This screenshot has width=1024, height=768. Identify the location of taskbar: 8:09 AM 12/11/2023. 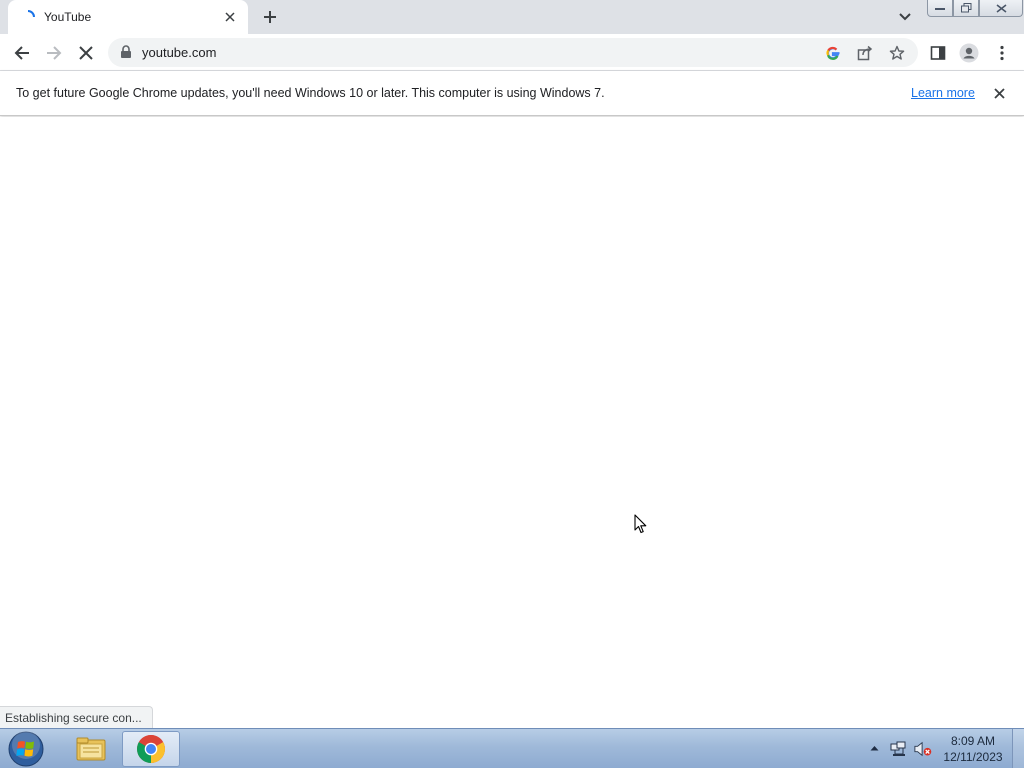
(512, 748).